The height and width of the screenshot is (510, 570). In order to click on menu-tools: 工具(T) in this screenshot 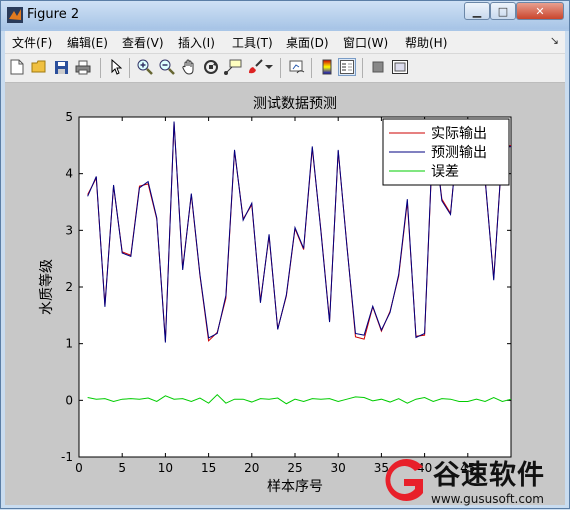, I will do `click(252, 42)`.